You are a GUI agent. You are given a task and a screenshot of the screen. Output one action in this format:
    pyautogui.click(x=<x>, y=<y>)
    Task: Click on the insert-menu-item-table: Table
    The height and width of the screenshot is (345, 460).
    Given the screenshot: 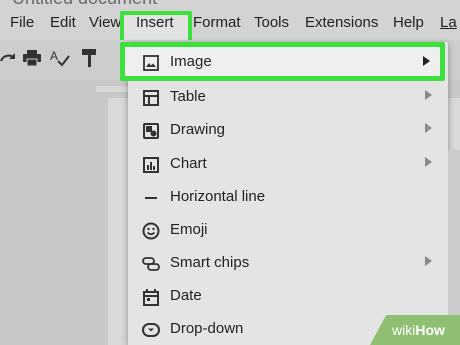 What is the action you would take?
    pyautogui.click(x=288, y=97)
    